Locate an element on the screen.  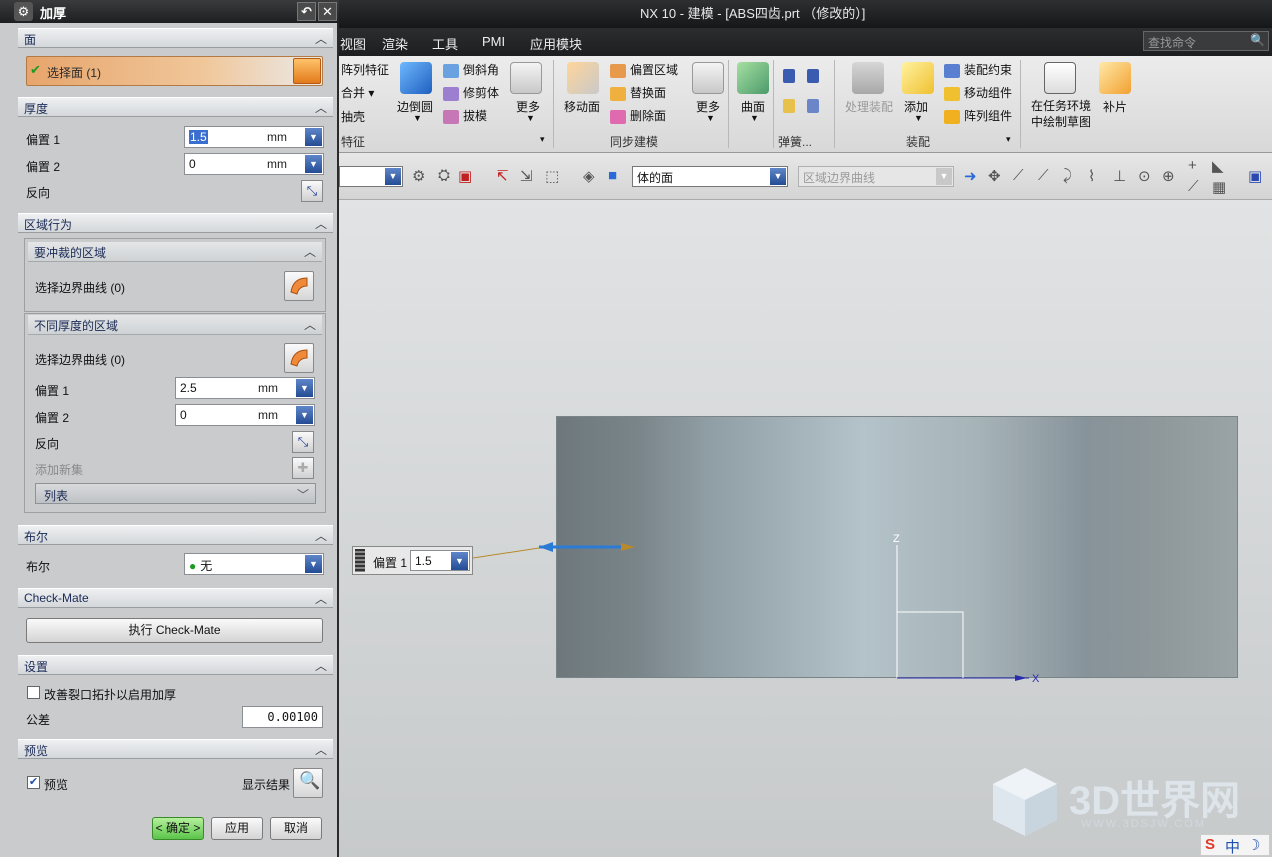
improve-topology-checkbox is located at coordinates (33, 692).